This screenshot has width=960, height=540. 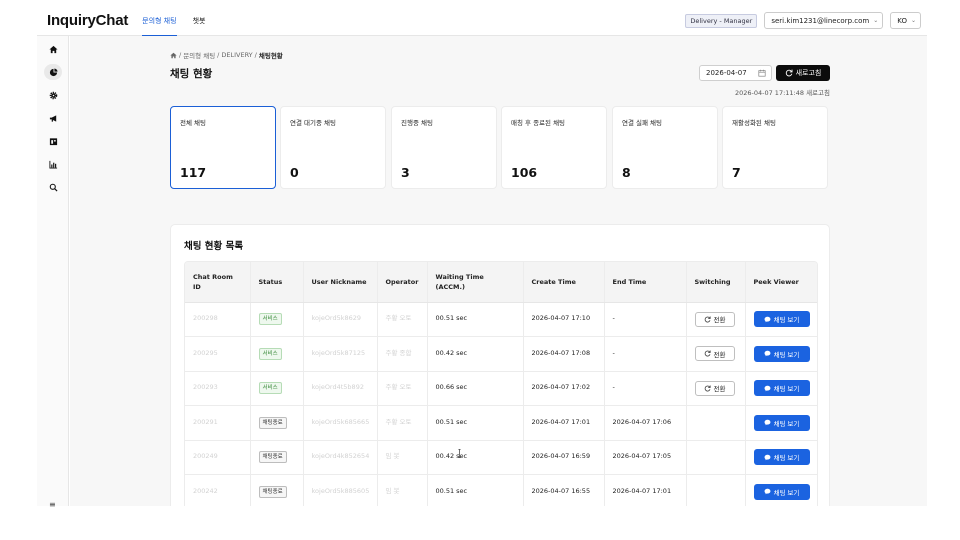 What do you see at coordinates (824, 20) in the screenshot?
I see `user-account-select: seri.kim1231@linecorp.com ⌄` at bounding box center [824, 20].